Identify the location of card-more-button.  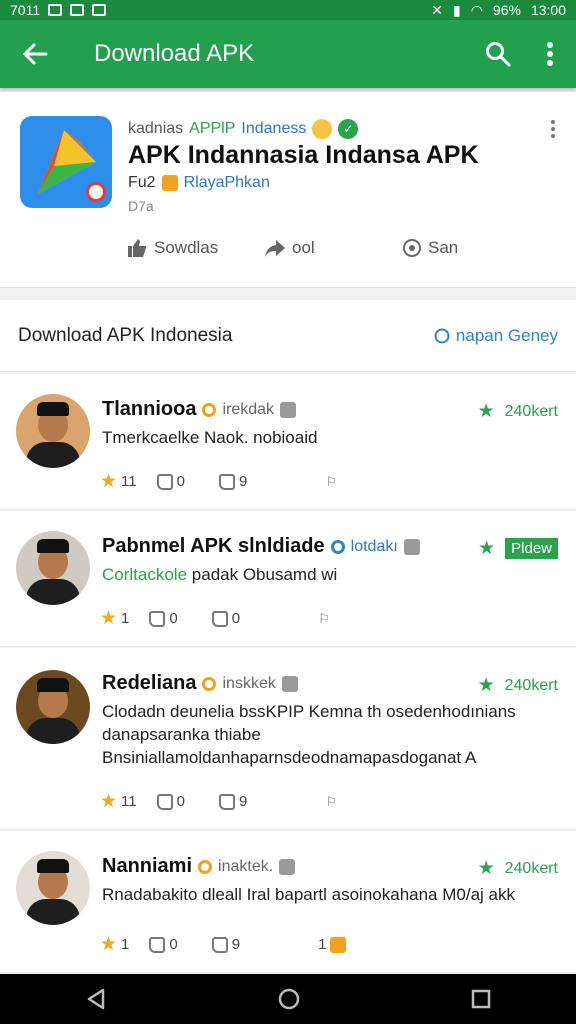
(553, 129).